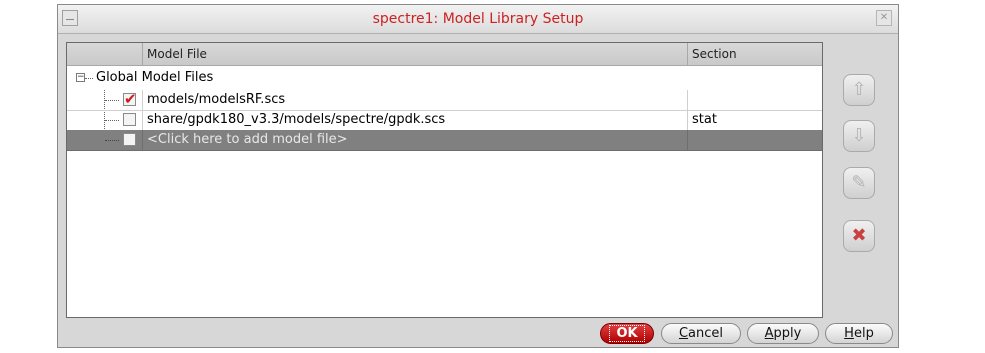  Describe the element at coordinates (478, 334) in the screenshot. I see `dialog-button-bar: OK Cancel Apply Help` at that location.